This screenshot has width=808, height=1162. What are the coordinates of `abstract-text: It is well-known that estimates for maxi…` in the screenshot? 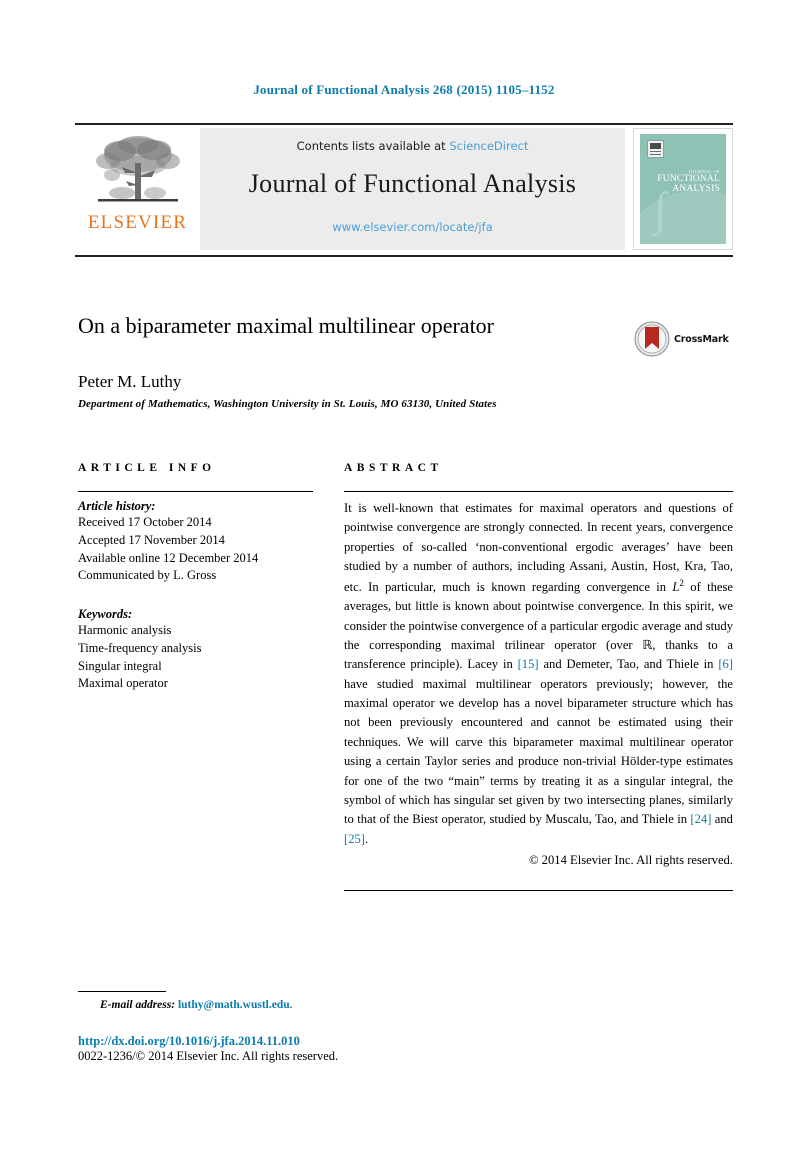 It's located at (538, 674).